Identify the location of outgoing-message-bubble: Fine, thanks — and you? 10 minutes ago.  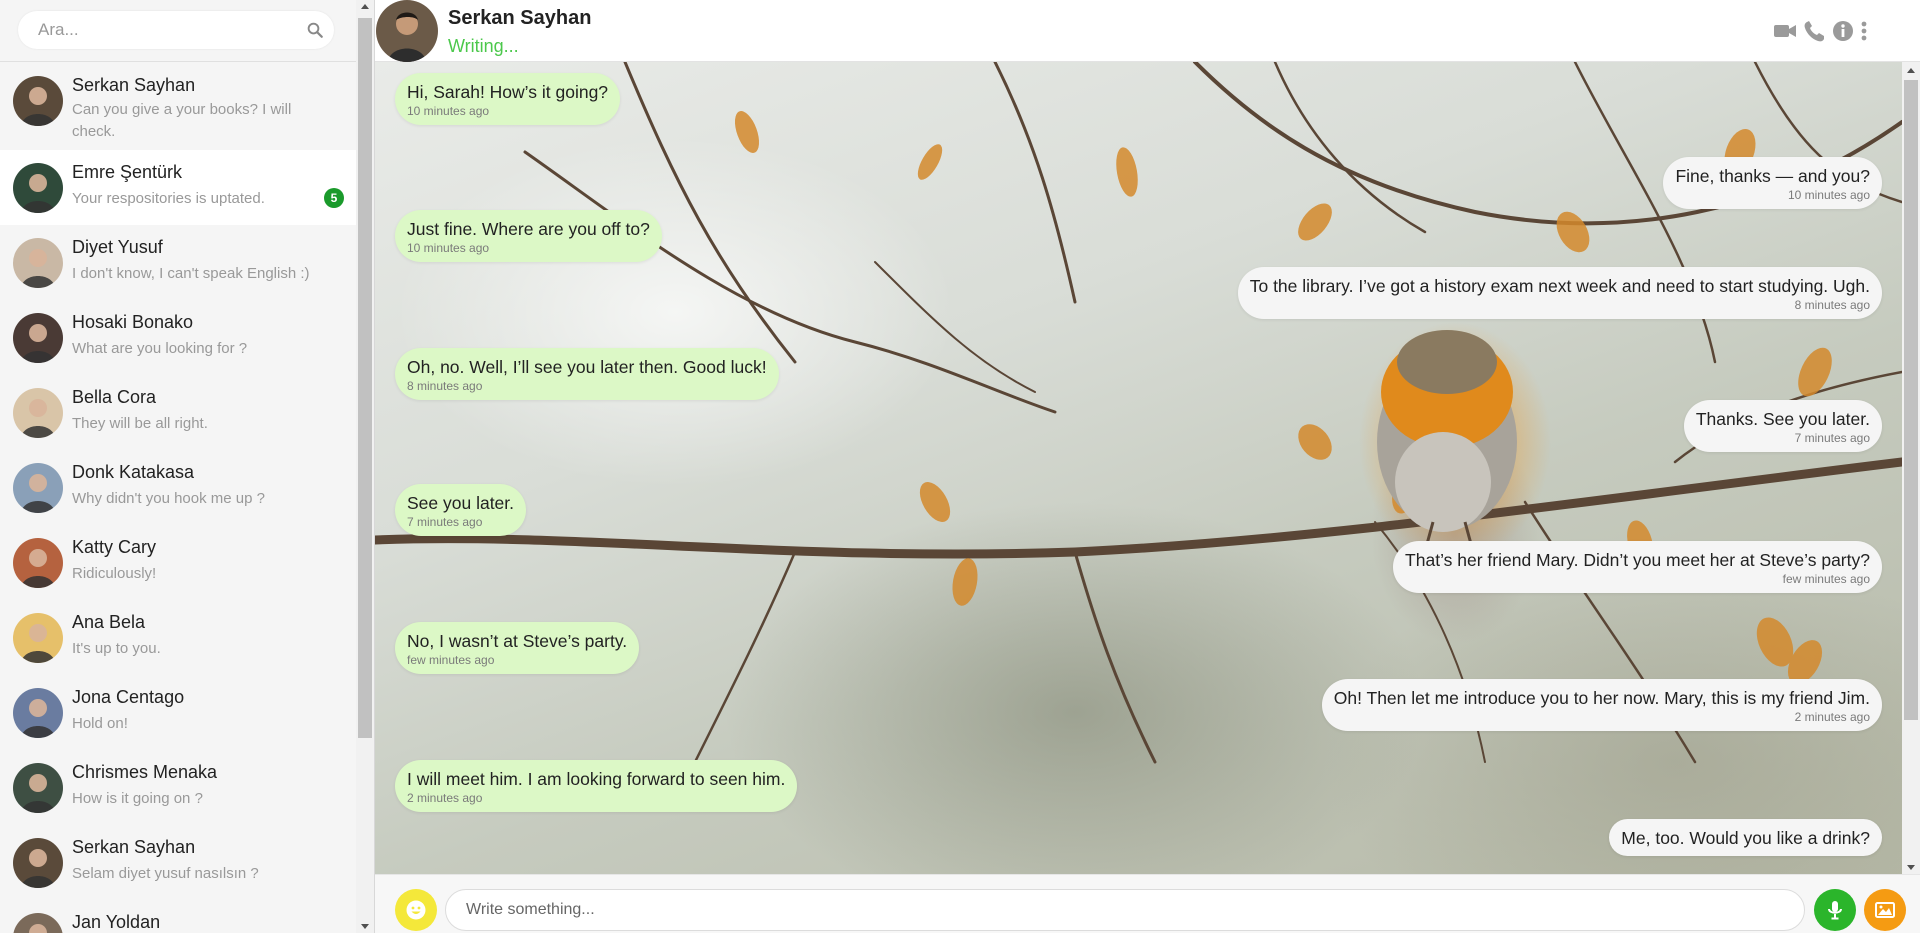
(1772, 182).